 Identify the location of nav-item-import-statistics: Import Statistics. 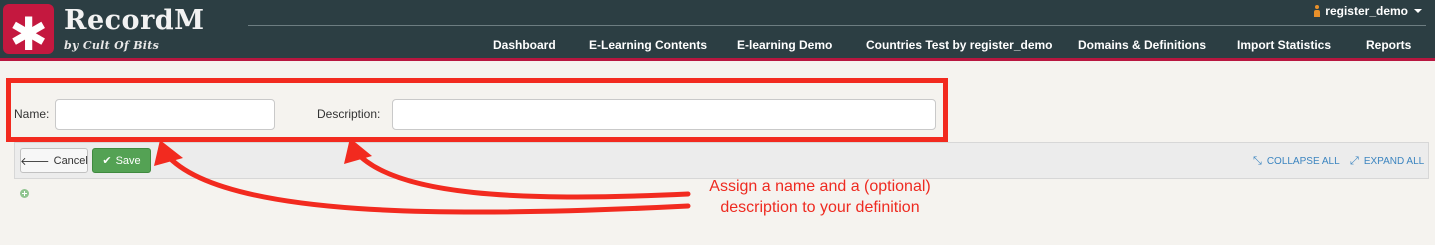
(1284, 45).